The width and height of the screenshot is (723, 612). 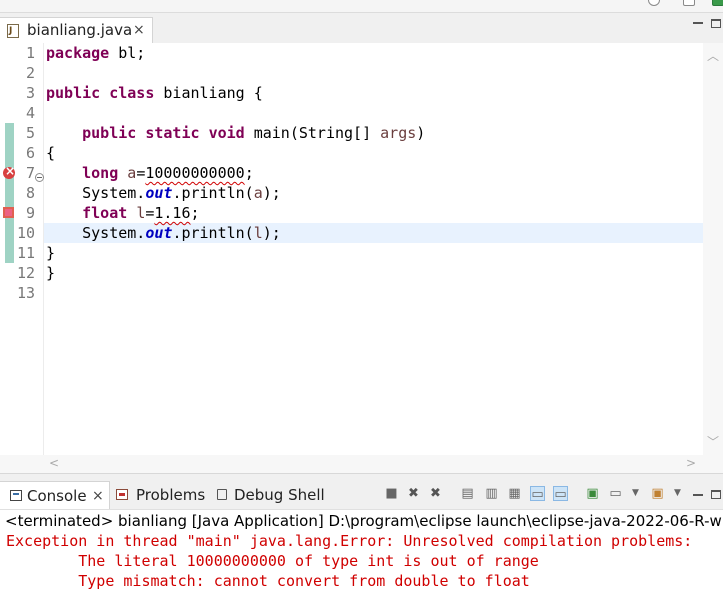 What do you see at coordinates (592, 493) in the screenshot?
I see `pin-console-icon: ▣` at bounding box center [592, 493].